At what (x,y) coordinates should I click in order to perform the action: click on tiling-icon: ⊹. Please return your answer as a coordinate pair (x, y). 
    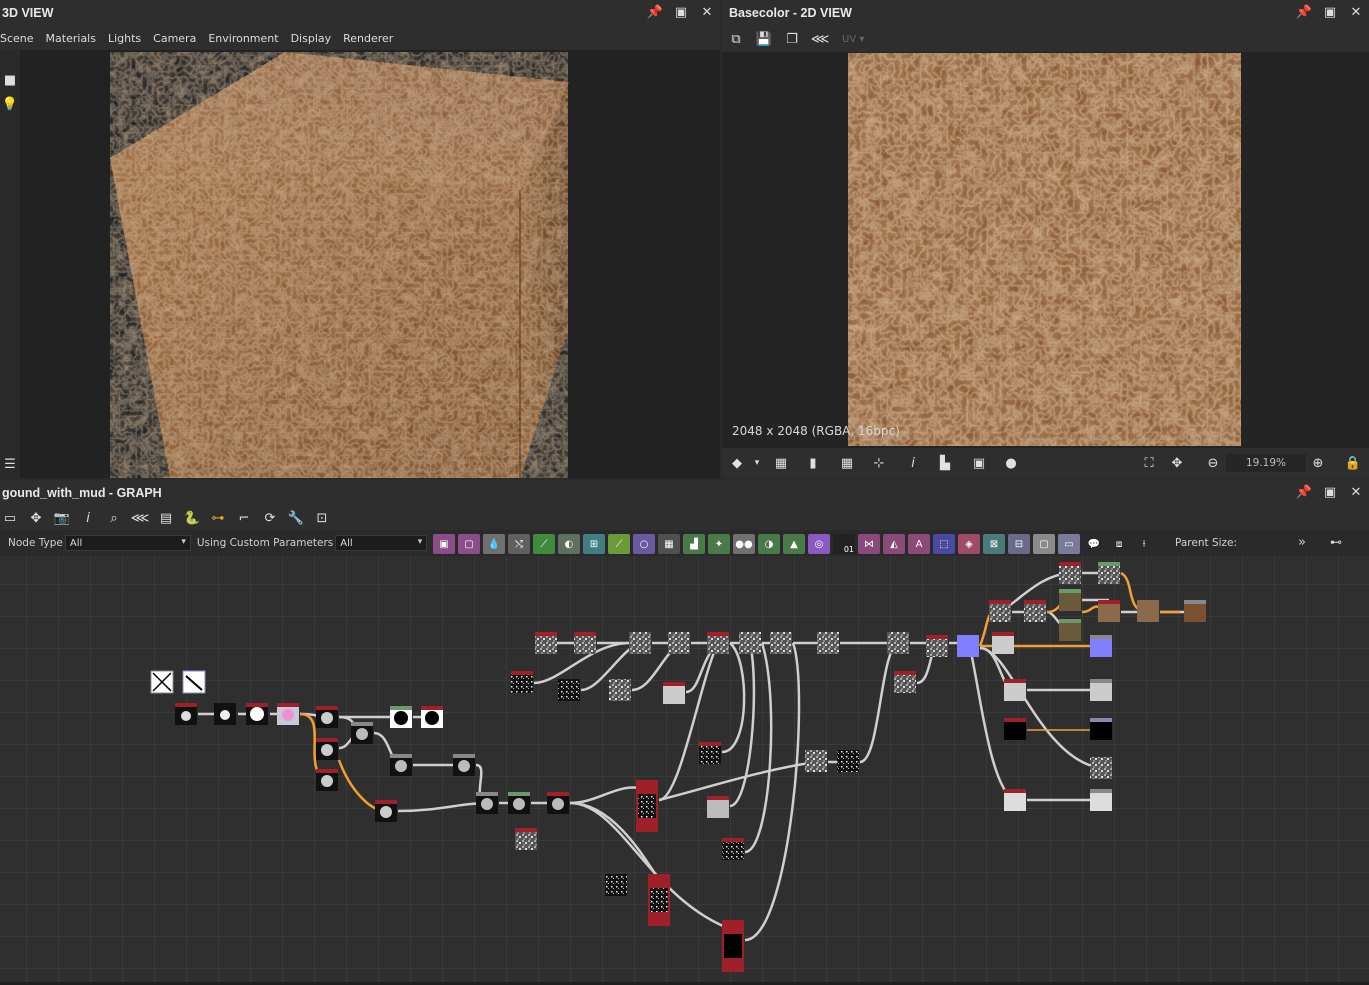
    Looking at the image, I should click on (879, 463).